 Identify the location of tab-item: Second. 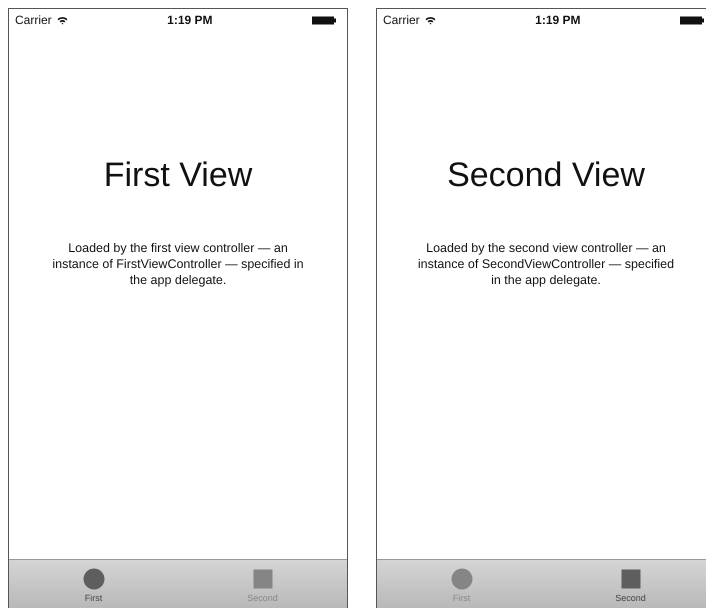
(626, 584).